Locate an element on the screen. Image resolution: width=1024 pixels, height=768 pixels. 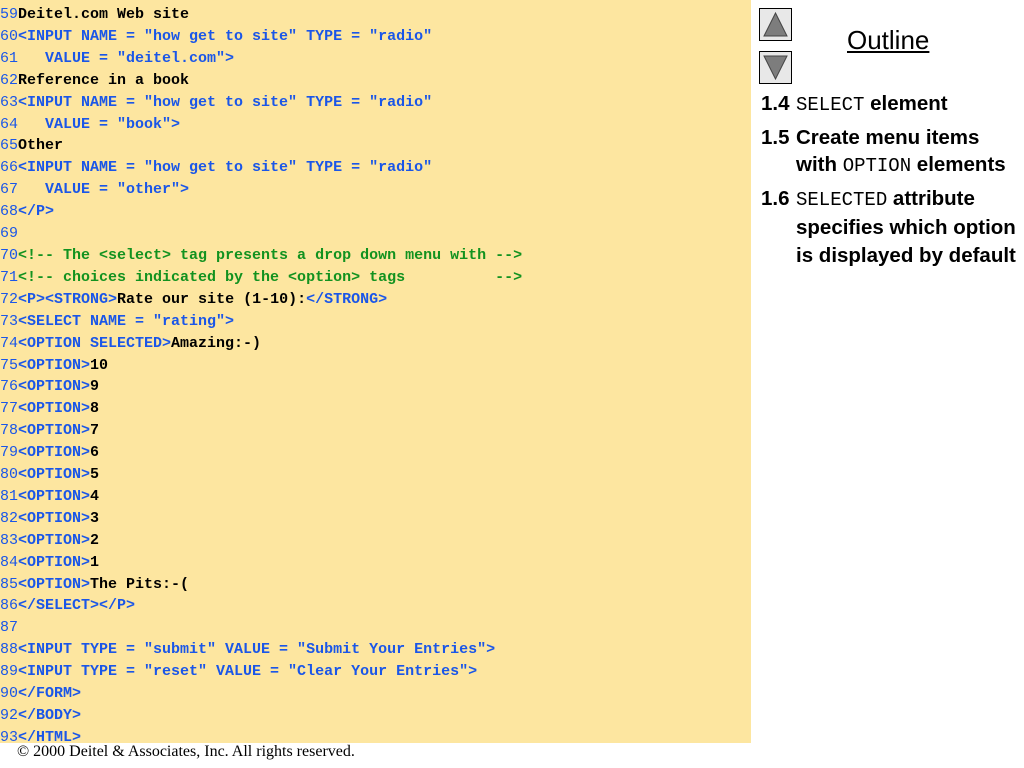
code-markup: <SELECT NAME = "rating"> is located at coordinates (126, 321).